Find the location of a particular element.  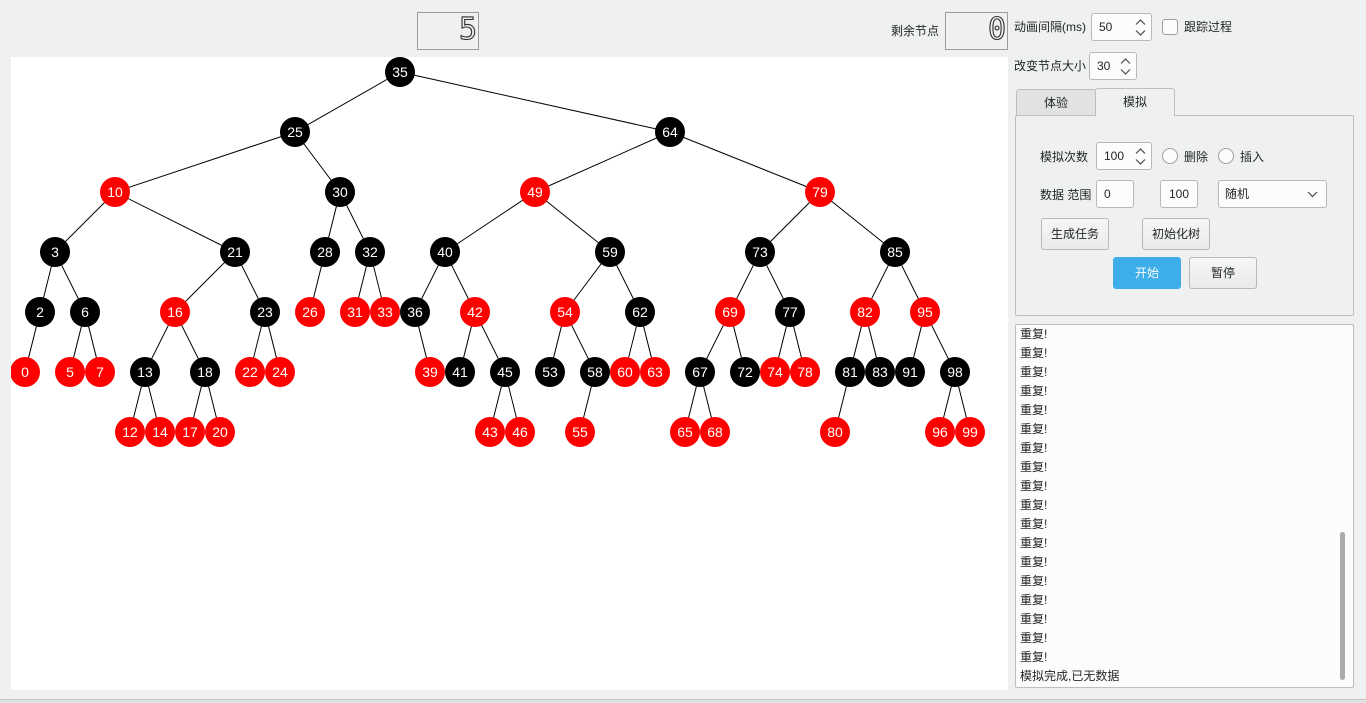

node-key-label: 80 is located at coordinates (835, 432).